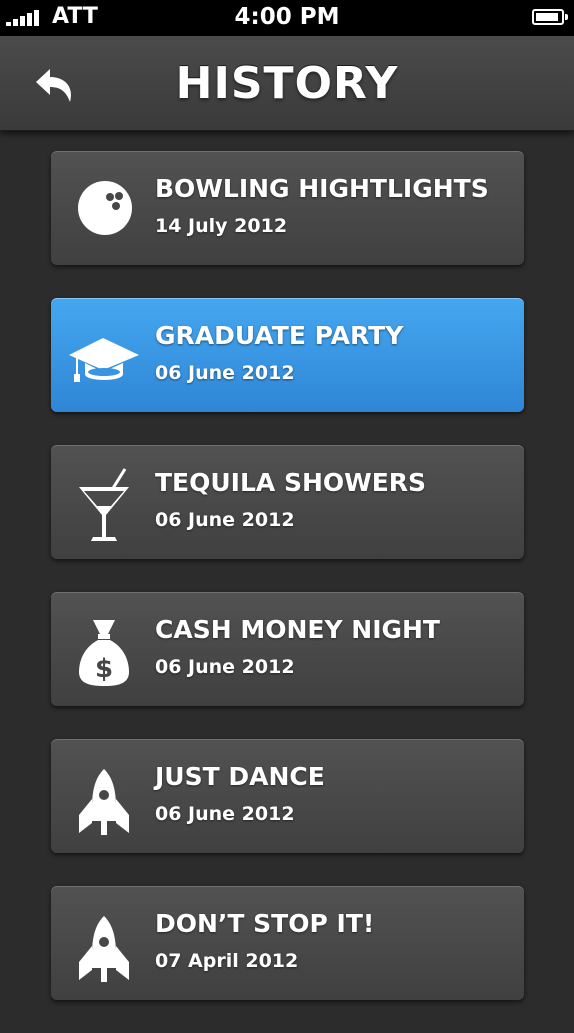 The image size is (574, 1033). I want to click on history-item-dont-stop-it: DON’T STOP IT! 07 April 2012, so click(287, 943).